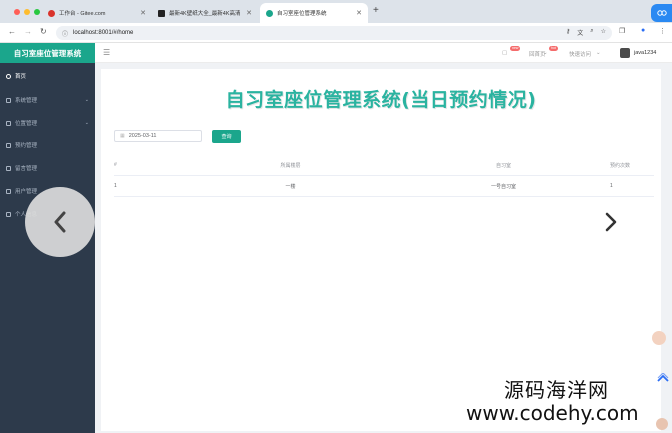  Describe the element at coordinates (663, 378) in the screenshot. I see `scroll-top-icon` at that location.